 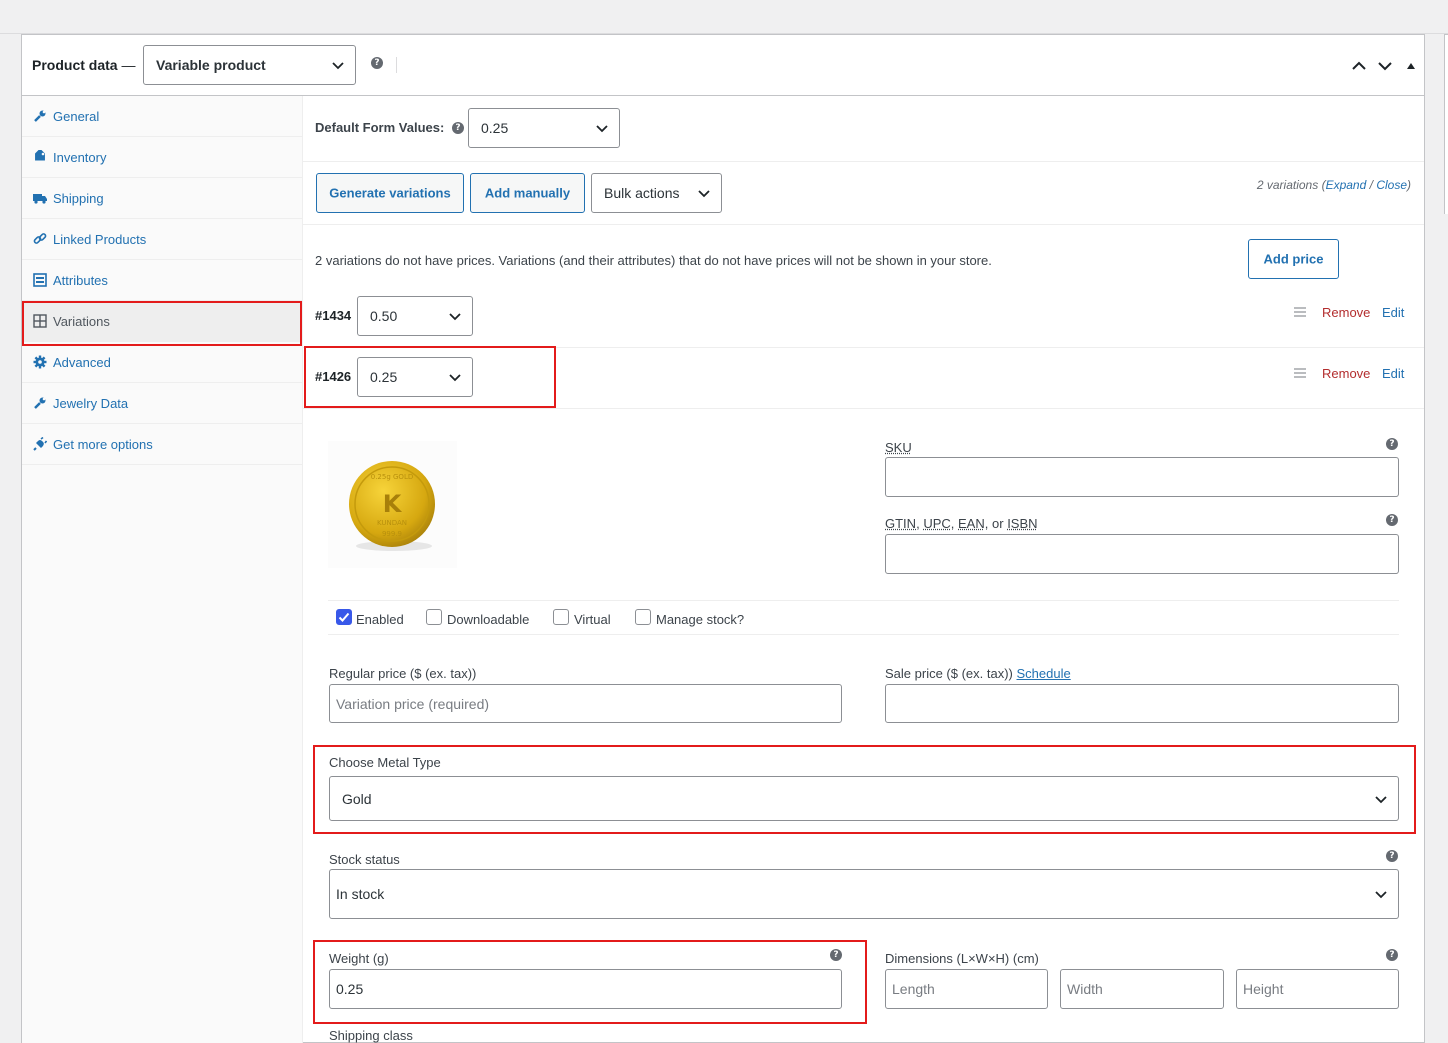 What do you see at coordinates (723, 65) in the screenshot?
I see `product-data-header: Product data — Variable product ?` at bounding box center [723, 65].